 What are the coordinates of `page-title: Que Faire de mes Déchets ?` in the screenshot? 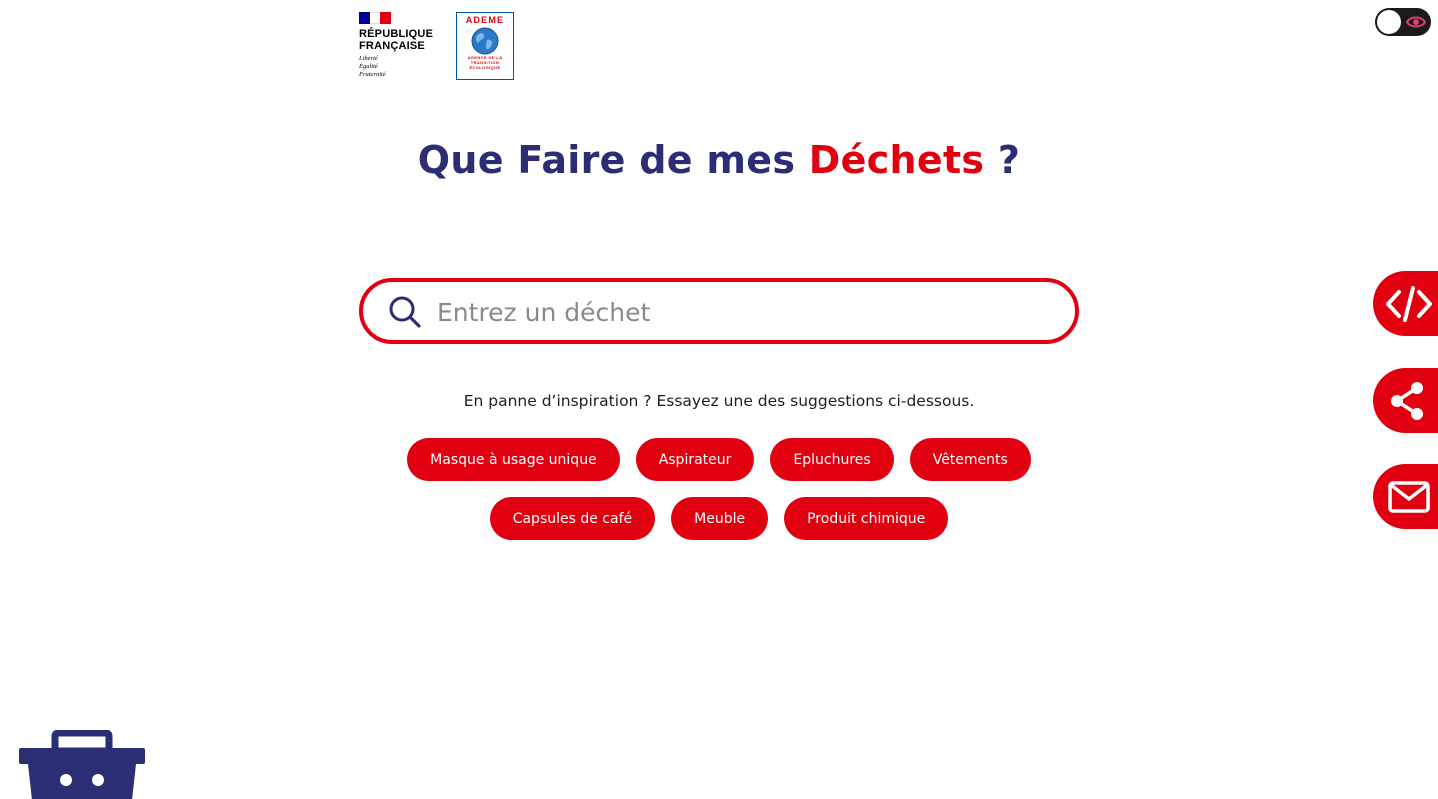 It's located at (719, 160).